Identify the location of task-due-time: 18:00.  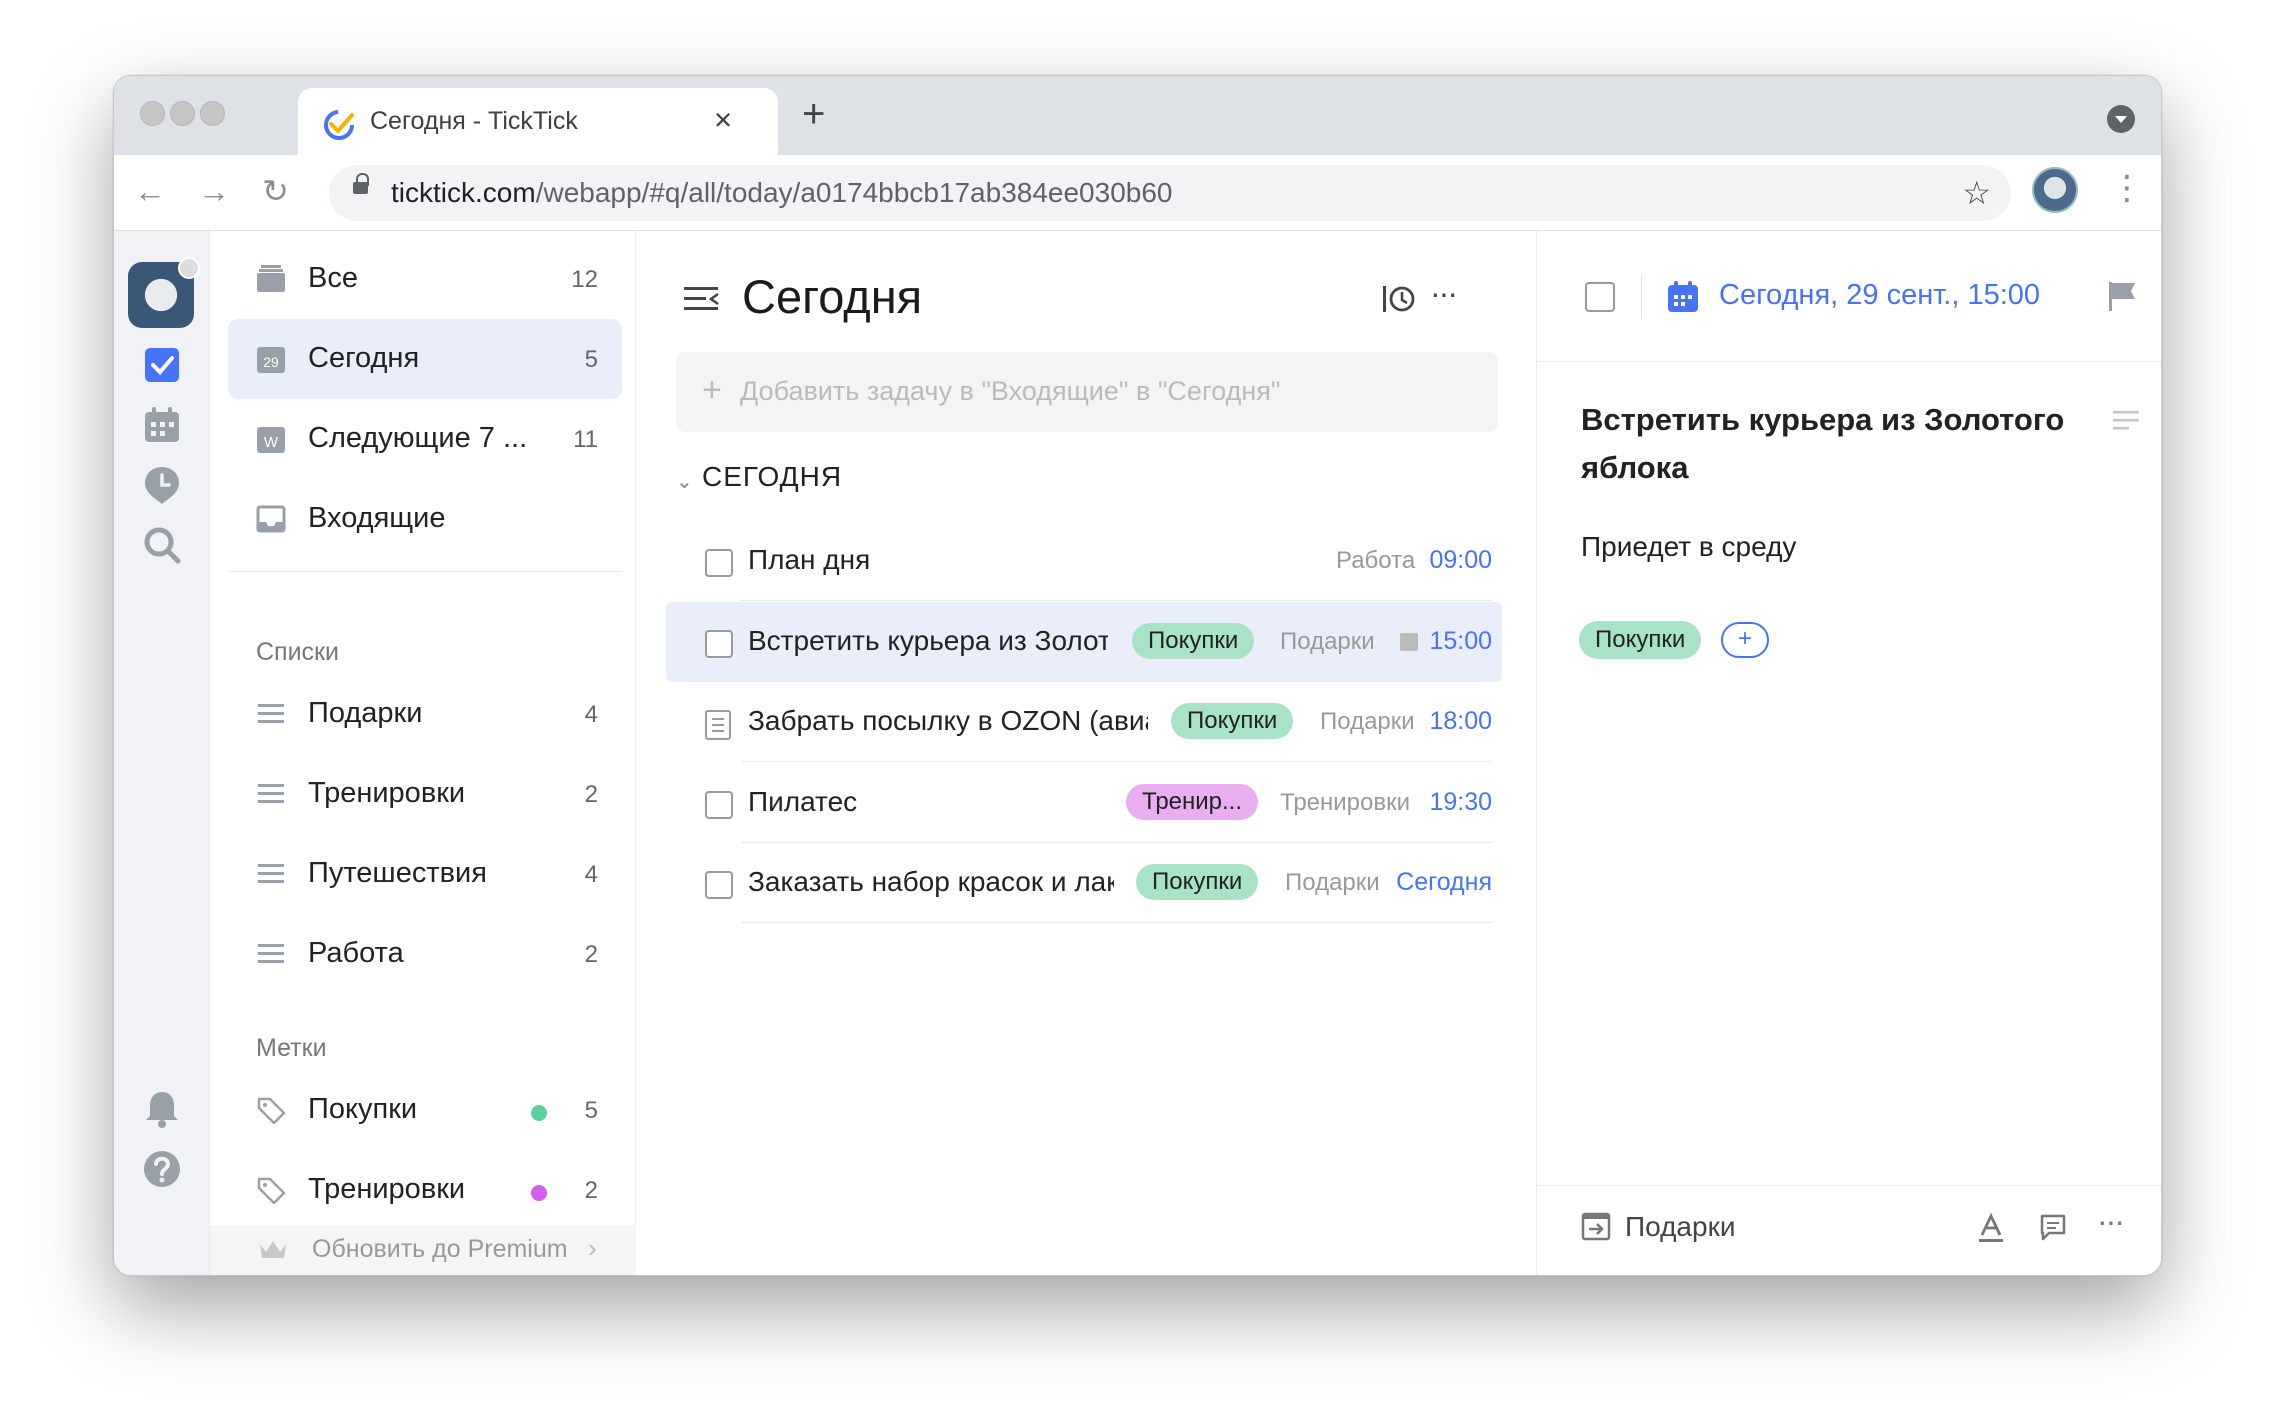
(1460, 721).